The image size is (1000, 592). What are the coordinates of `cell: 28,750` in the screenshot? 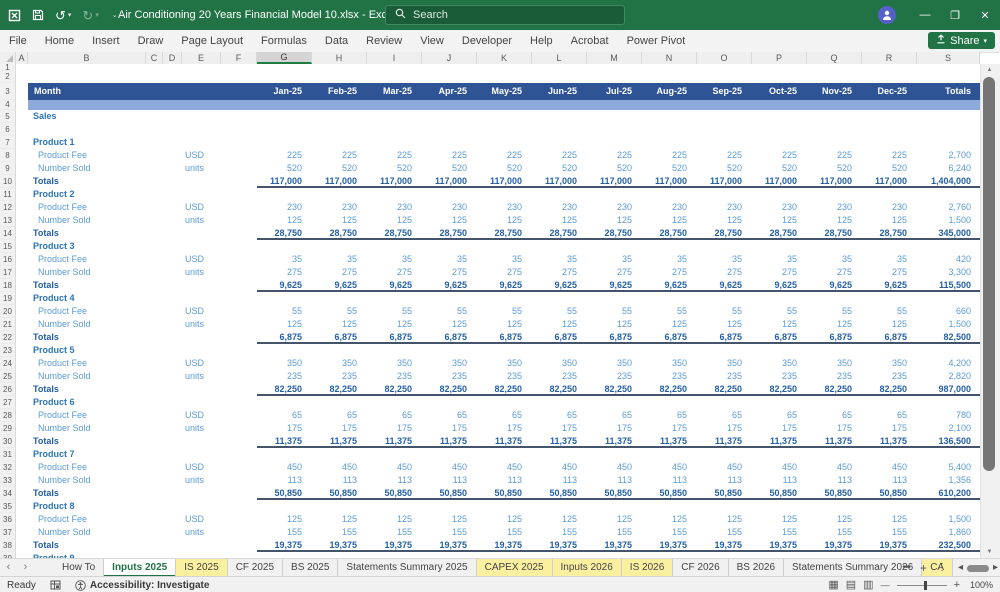 It's located at (559, 233).